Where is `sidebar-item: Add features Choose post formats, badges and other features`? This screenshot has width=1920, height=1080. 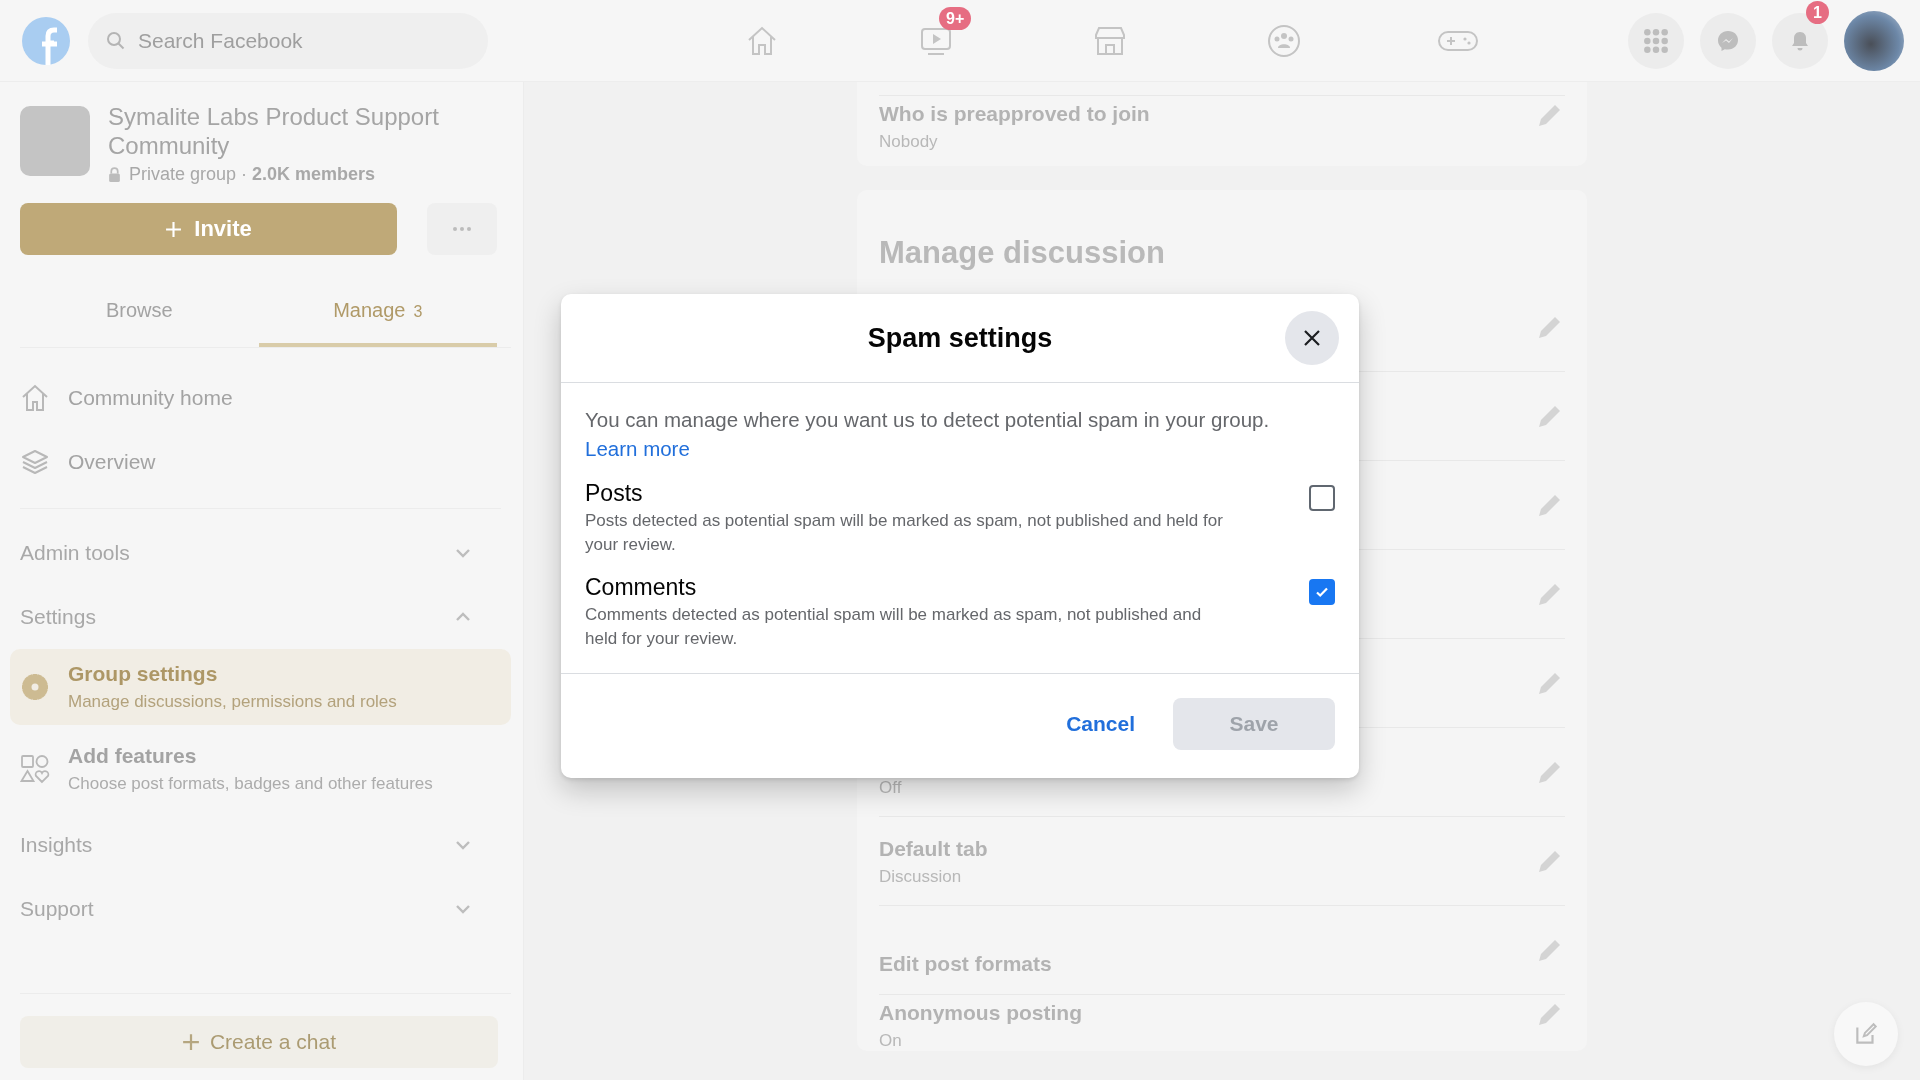 sidebar-item: Add features Choose post formats, badges and other features is located at coordinates (260, 769).